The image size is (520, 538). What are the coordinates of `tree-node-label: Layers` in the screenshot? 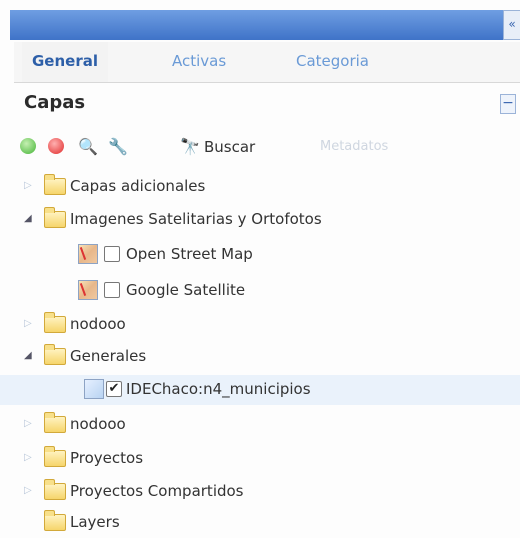 It's located at (95, 522).